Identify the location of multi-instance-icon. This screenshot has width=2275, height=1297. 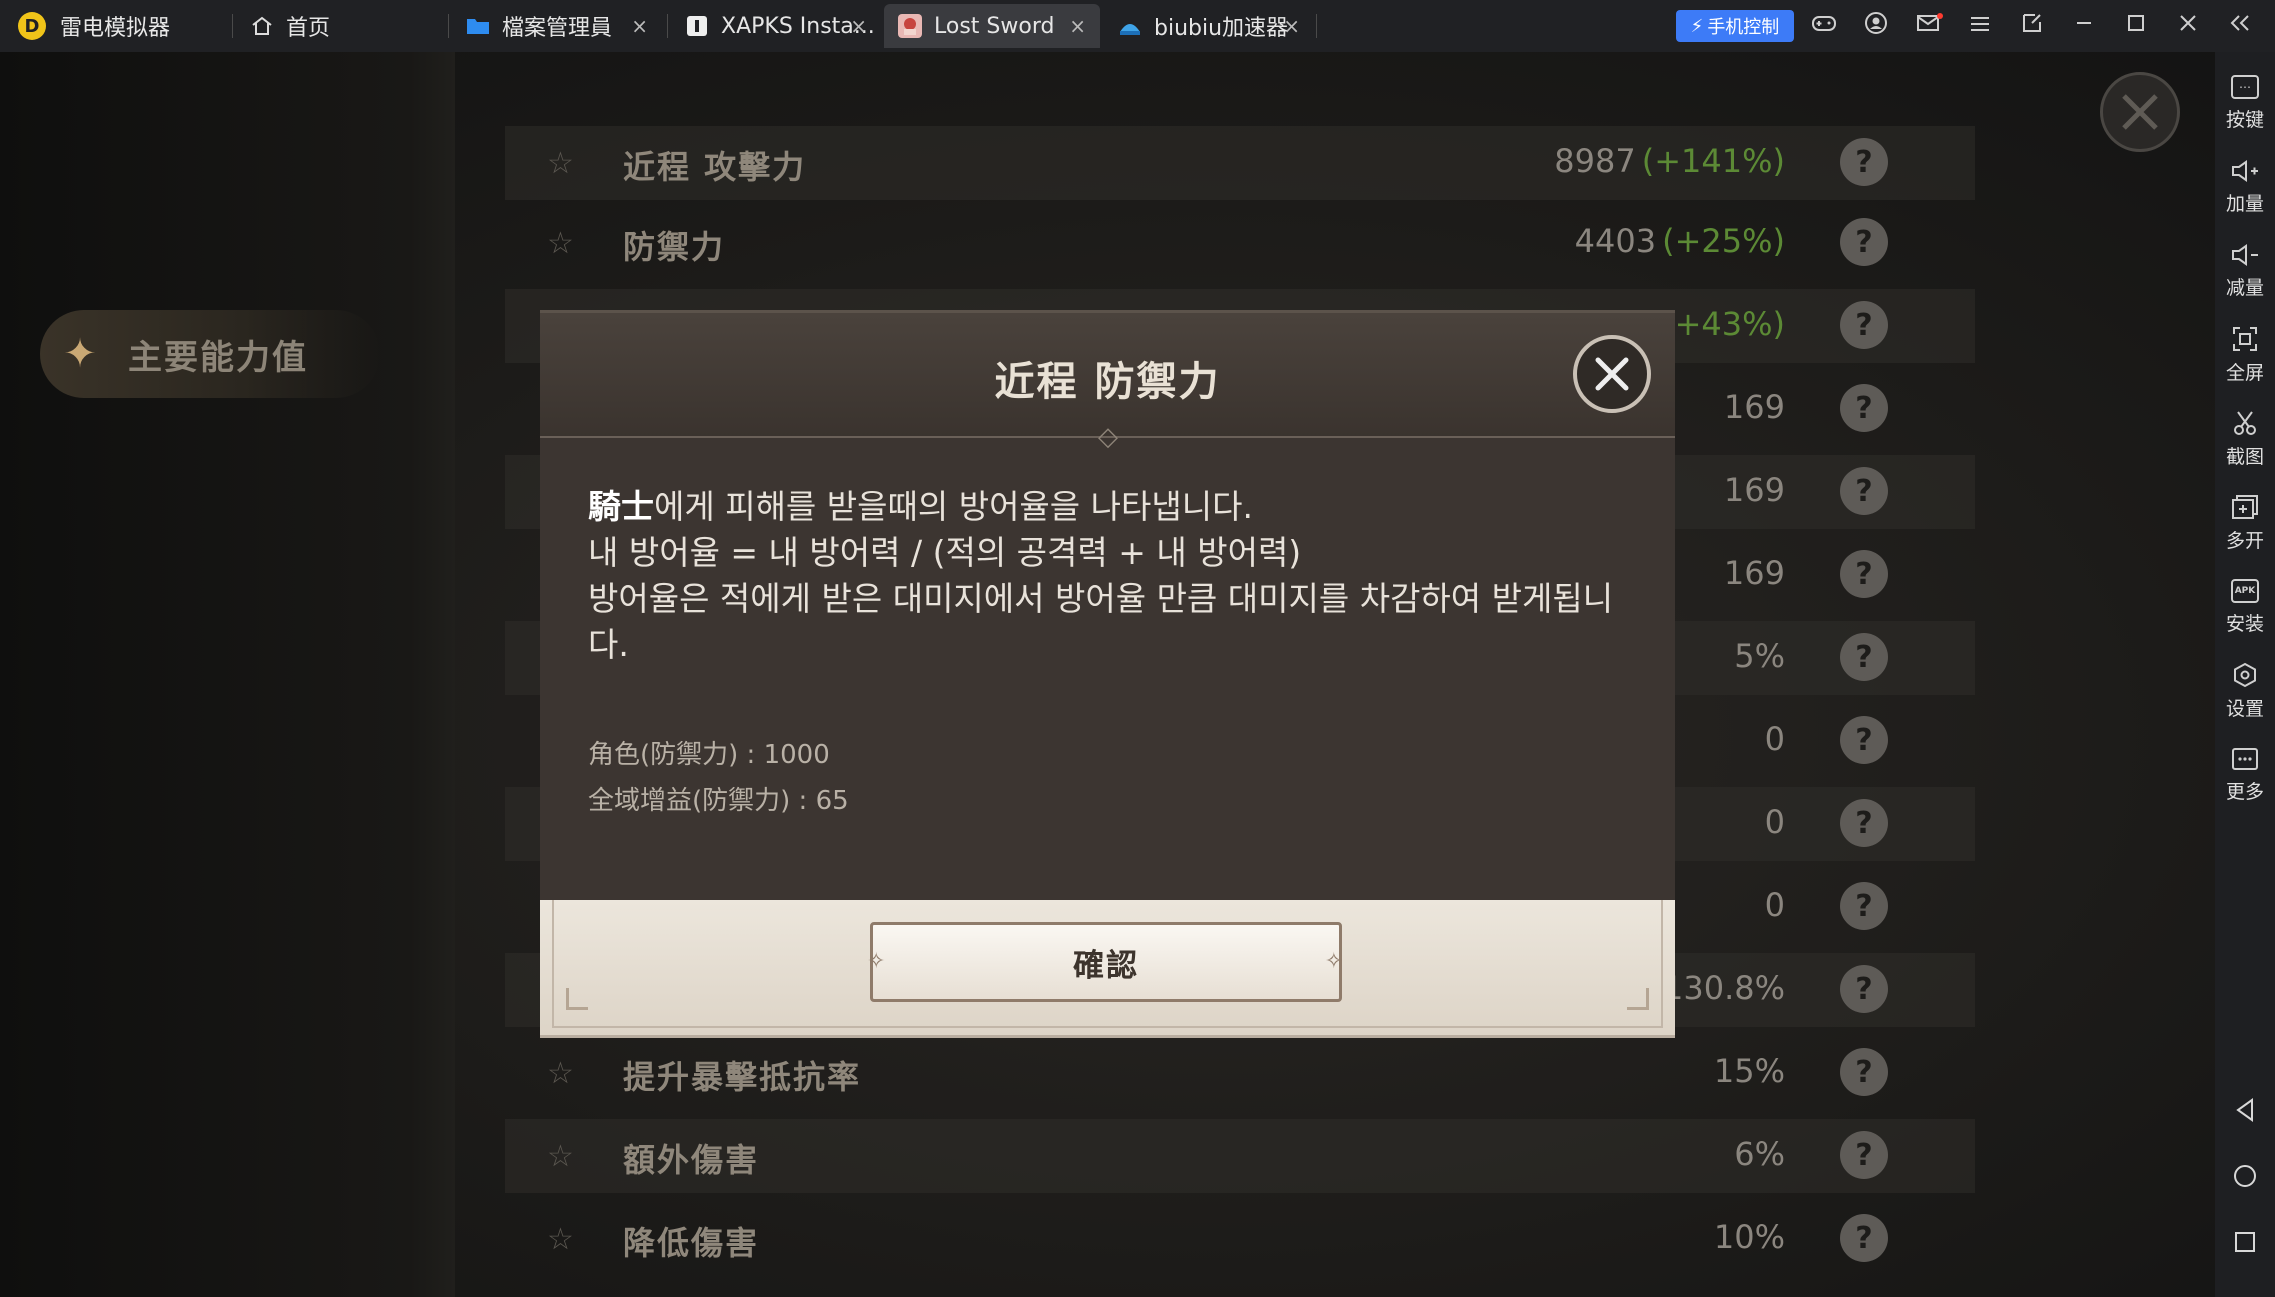
(2245, 506).